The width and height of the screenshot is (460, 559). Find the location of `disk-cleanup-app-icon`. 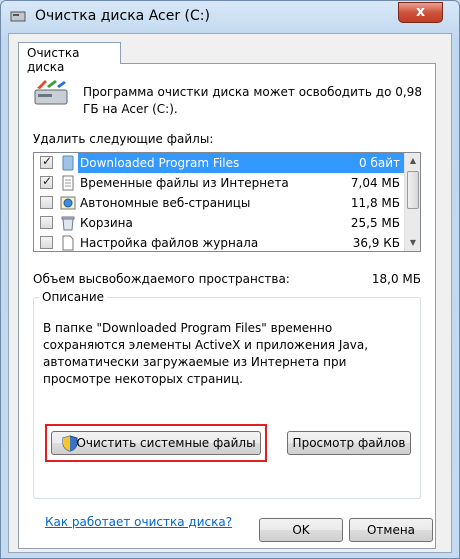

disk-cleanup-app-icon is located at coordinates (18, 16).